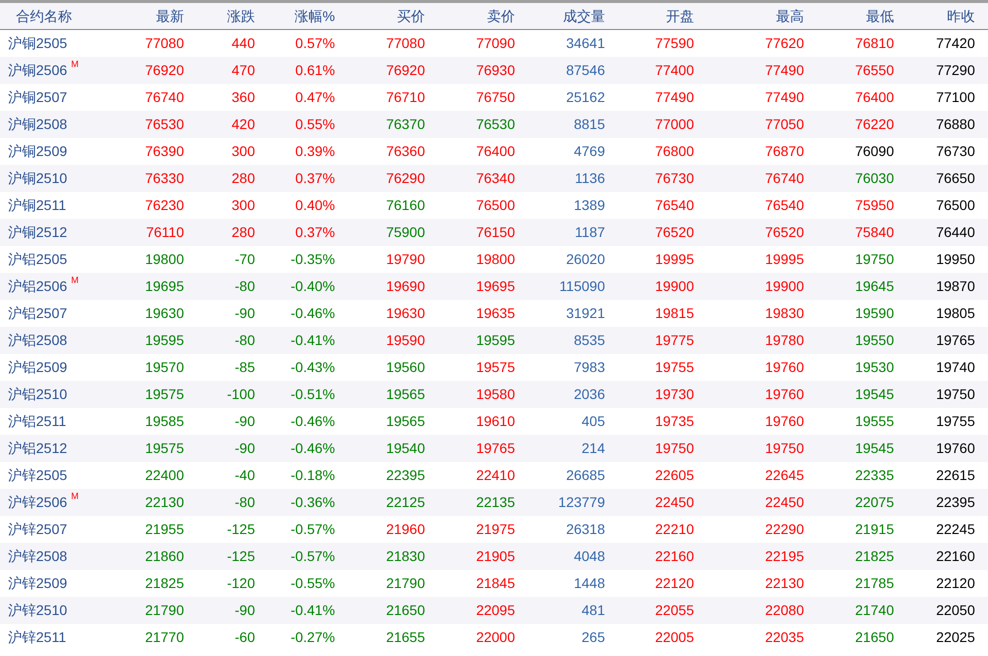  I want to click on table-cell-text: 26318, so click(585, 529).